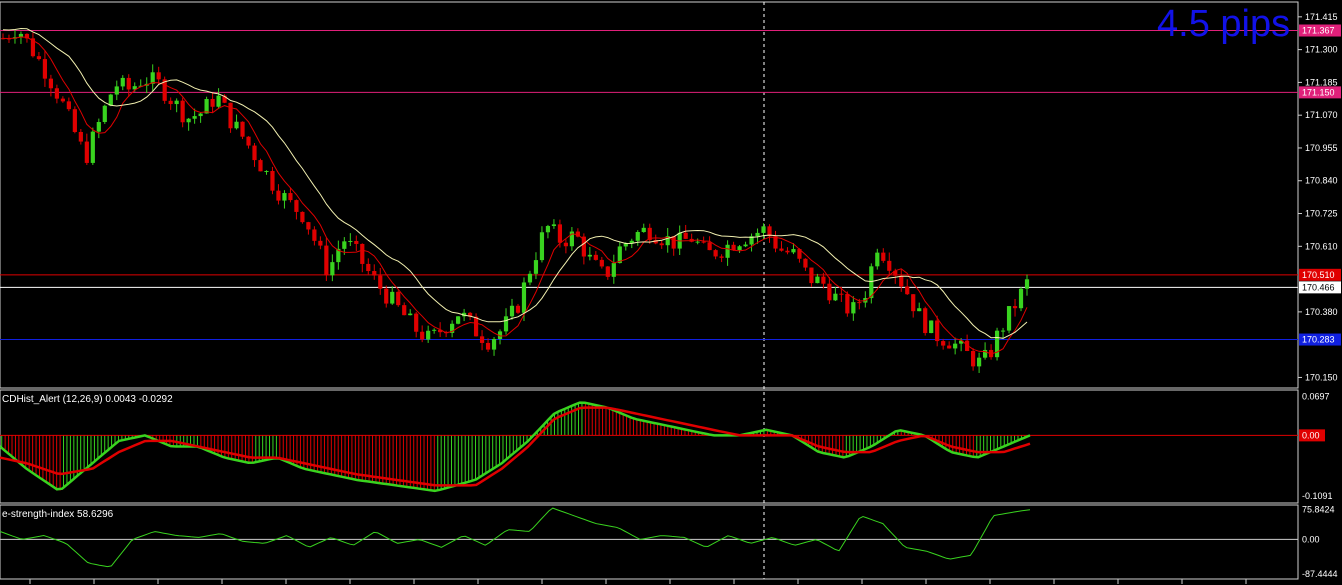  What do you see at coordinates (1311, 539) in the screenshot?
I see `rsi-y-tick-label: 0.00` at bounding box center [1311, 539].